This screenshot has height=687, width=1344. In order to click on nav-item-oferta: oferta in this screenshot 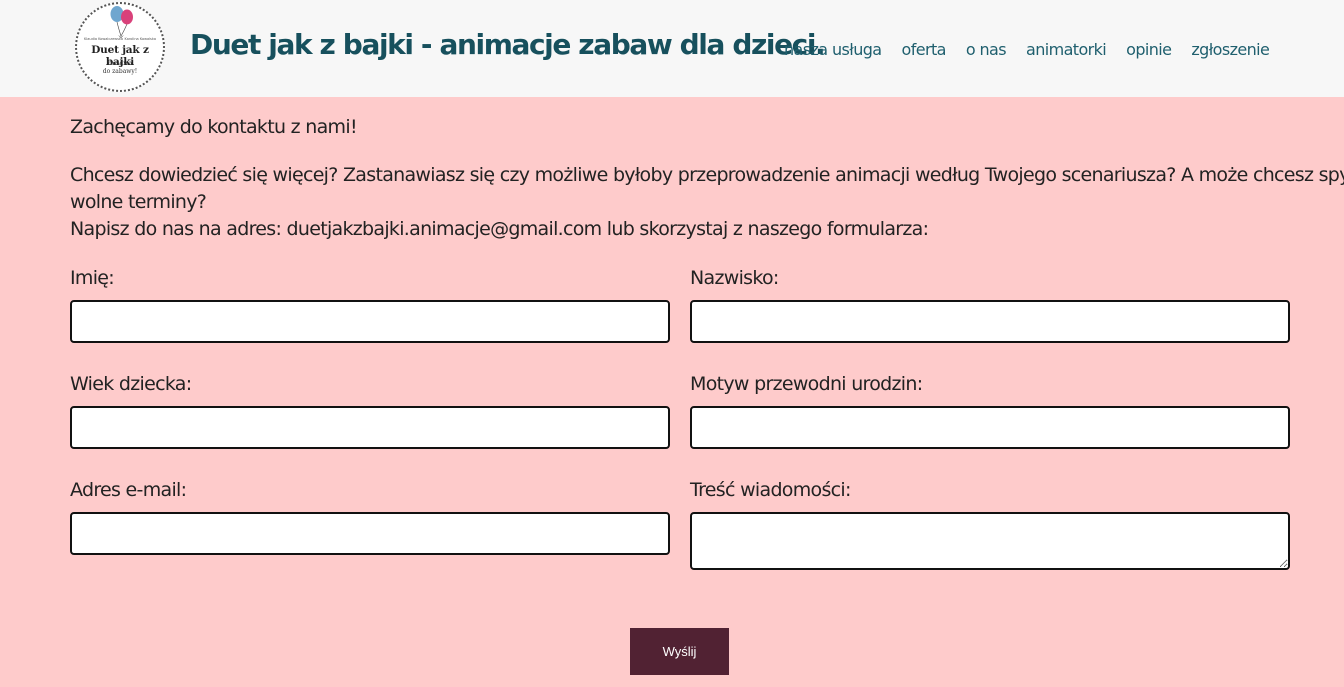, I will do `click(924, 50)`.